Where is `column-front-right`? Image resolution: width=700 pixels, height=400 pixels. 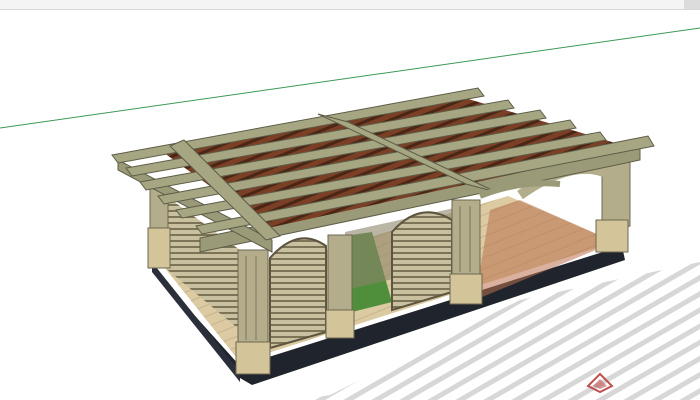 column-front-right is located at coordinates (466, 252).